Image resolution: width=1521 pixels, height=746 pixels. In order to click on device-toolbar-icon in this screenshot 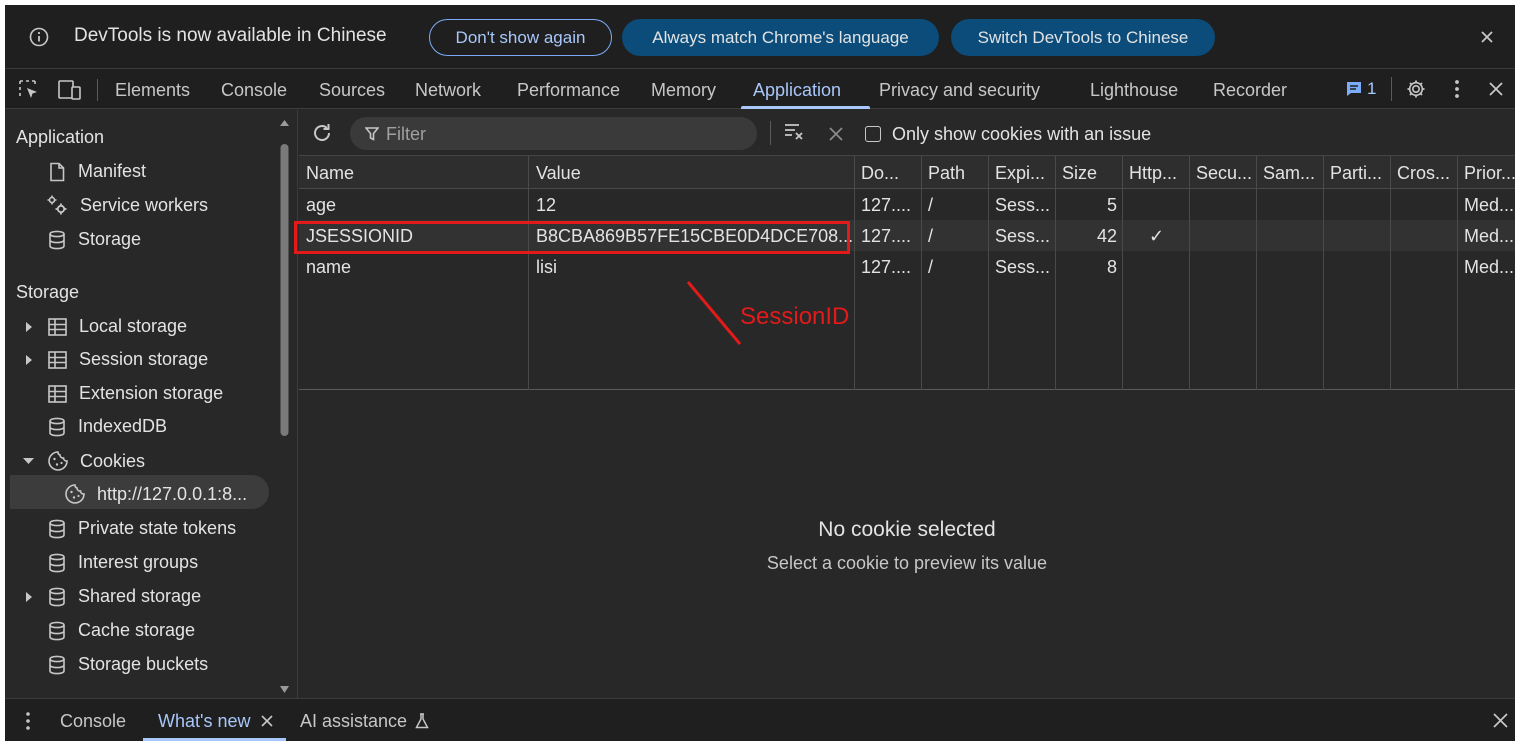, I will do `click(70, 90)`.